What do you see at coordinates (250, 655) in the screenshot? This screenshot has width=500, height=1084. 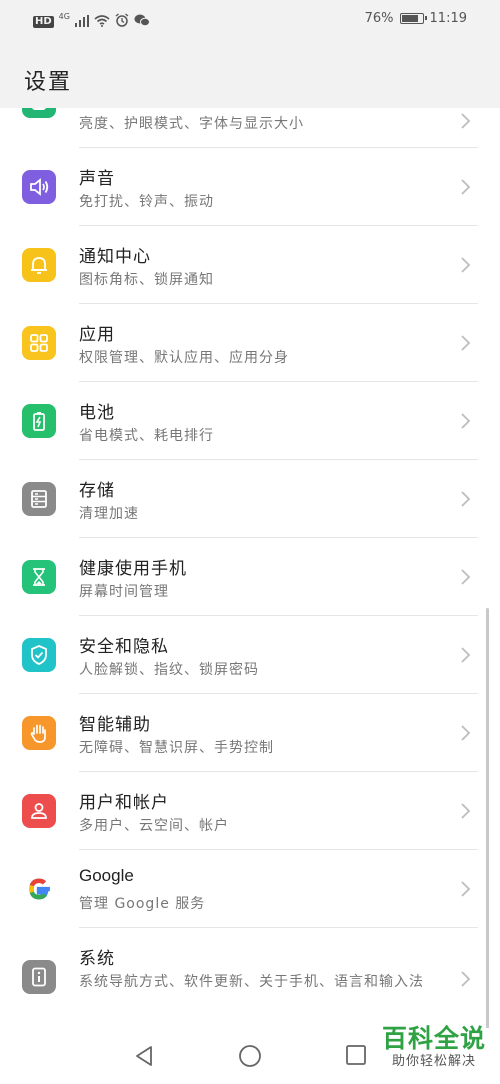 I see `settings-item-security: 安全和隐私 人脸解锁、指纹、锁屏密码` at bounding box center [250, 655].